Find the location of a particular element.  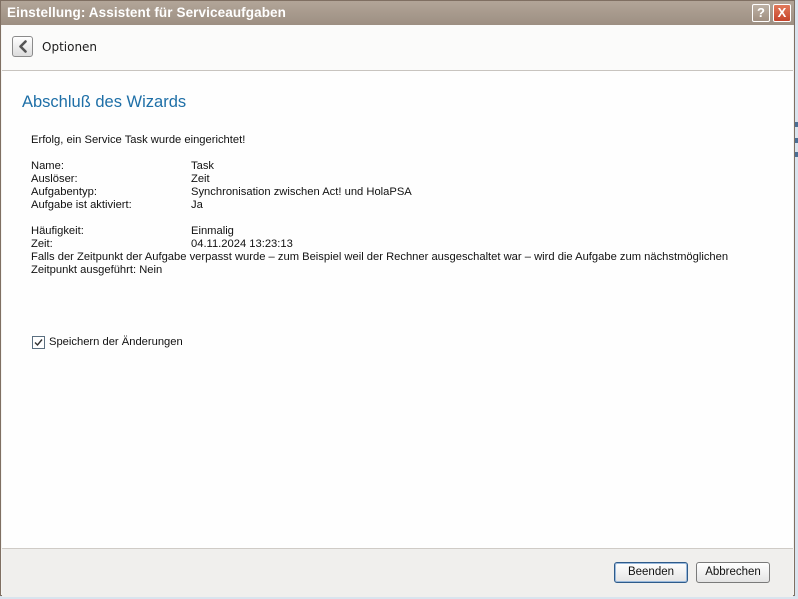

wizard-footer: Beenden Abbrechen is located at coordinates (397, 572).